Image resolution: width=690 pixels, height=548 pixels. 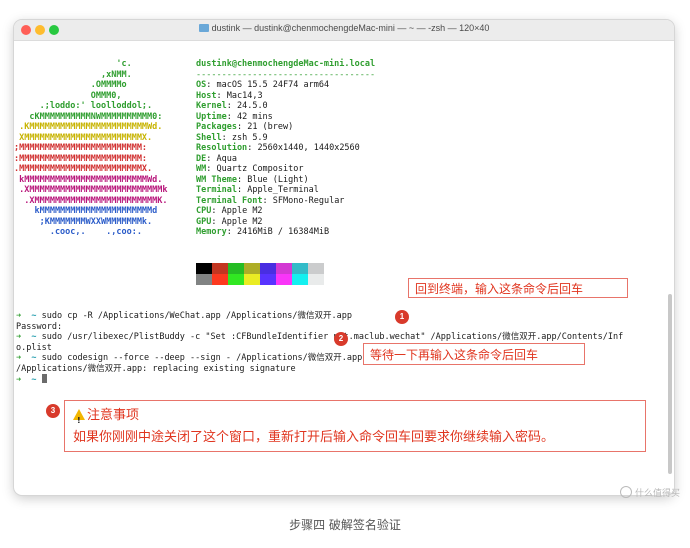 What do you see at coordinates (201, 169) in the screenshot?
I see `info-key: WM` at bounding box center [201, 169].